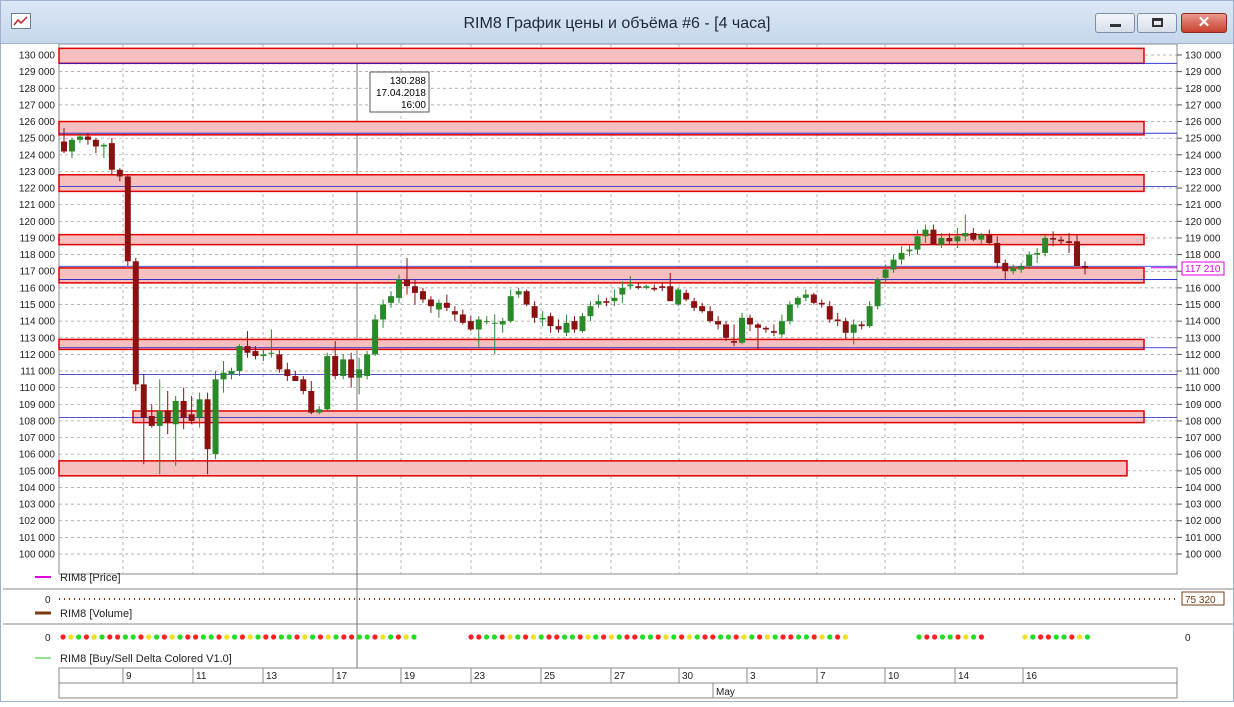 The height and width of the screenshot is (707, 1234). I want to click on close-button: ✕, so click(1204, 23).